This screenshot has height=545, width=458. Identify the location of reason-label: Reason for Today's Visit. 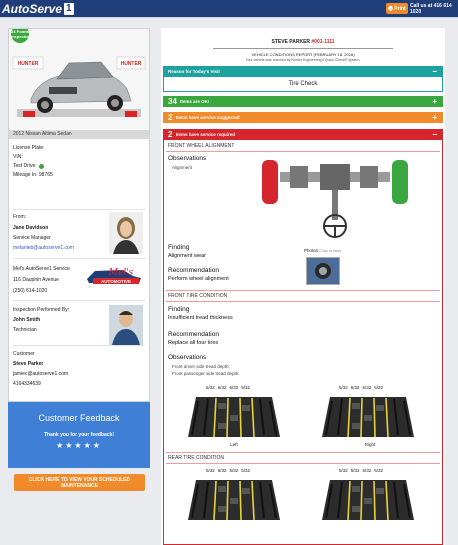
(194, 71).